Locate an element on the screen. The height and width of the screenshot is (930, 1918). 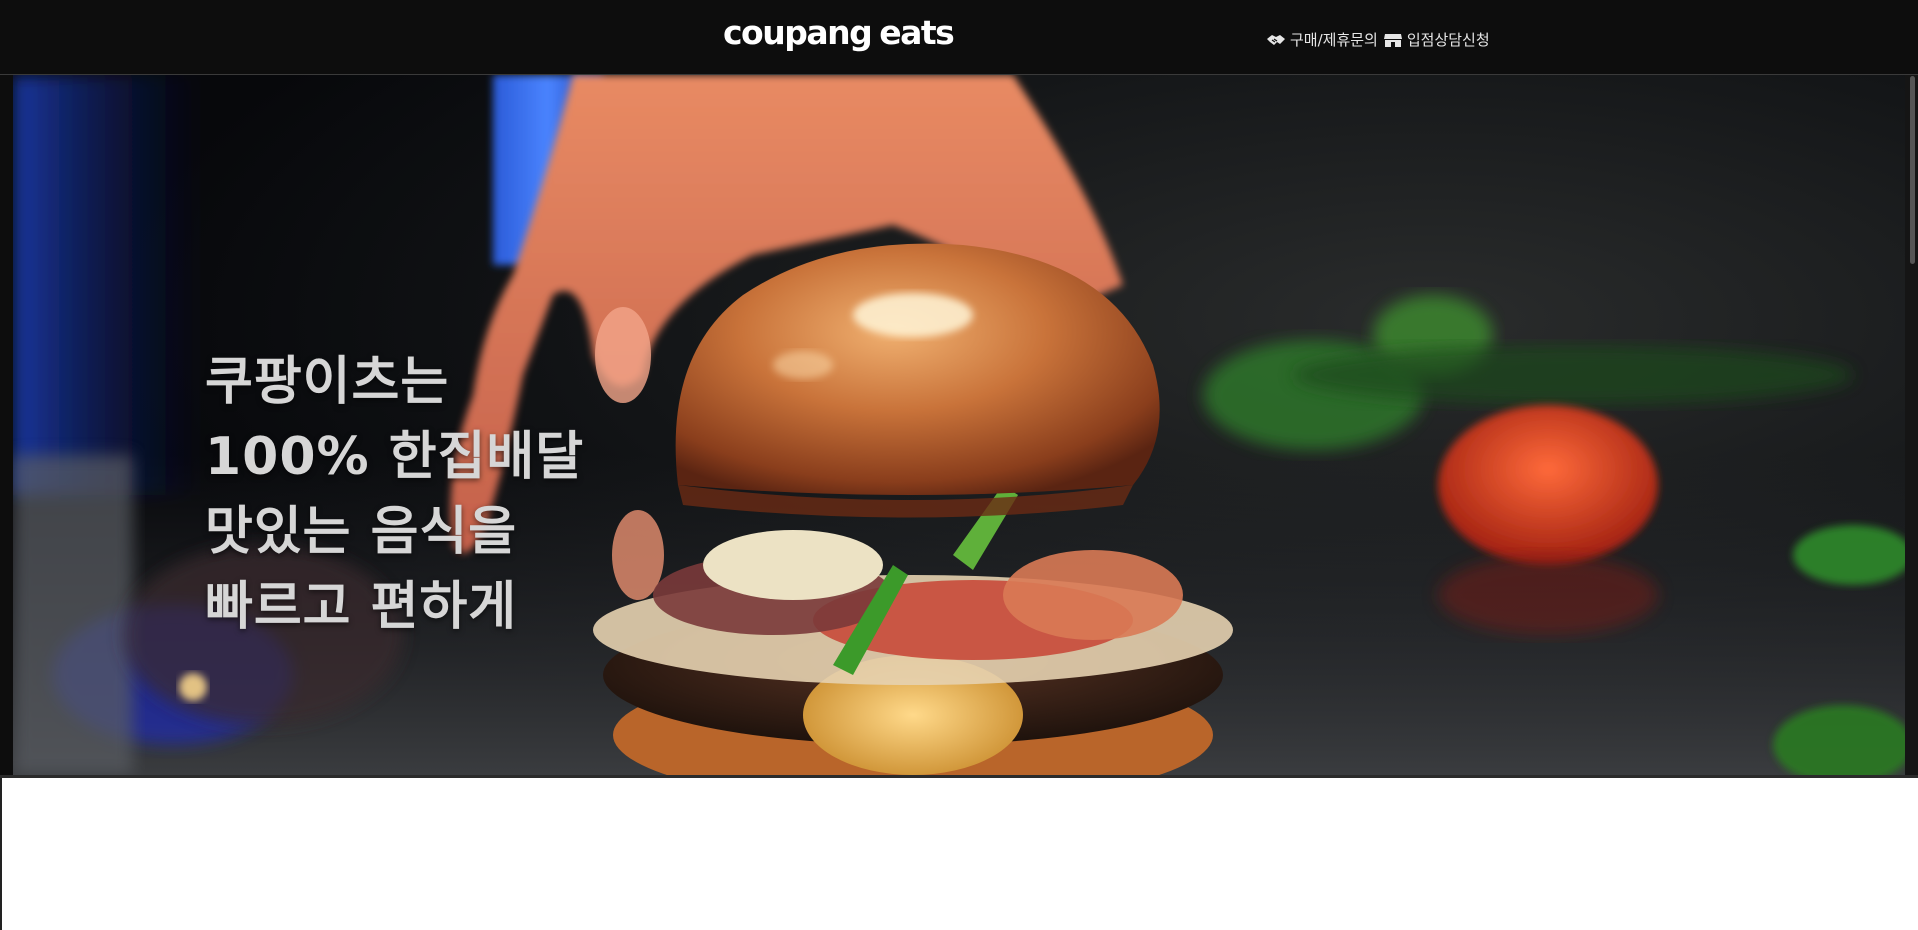
hero-line-3: 맛있는 음식을 is located at coordinates (361, 532).